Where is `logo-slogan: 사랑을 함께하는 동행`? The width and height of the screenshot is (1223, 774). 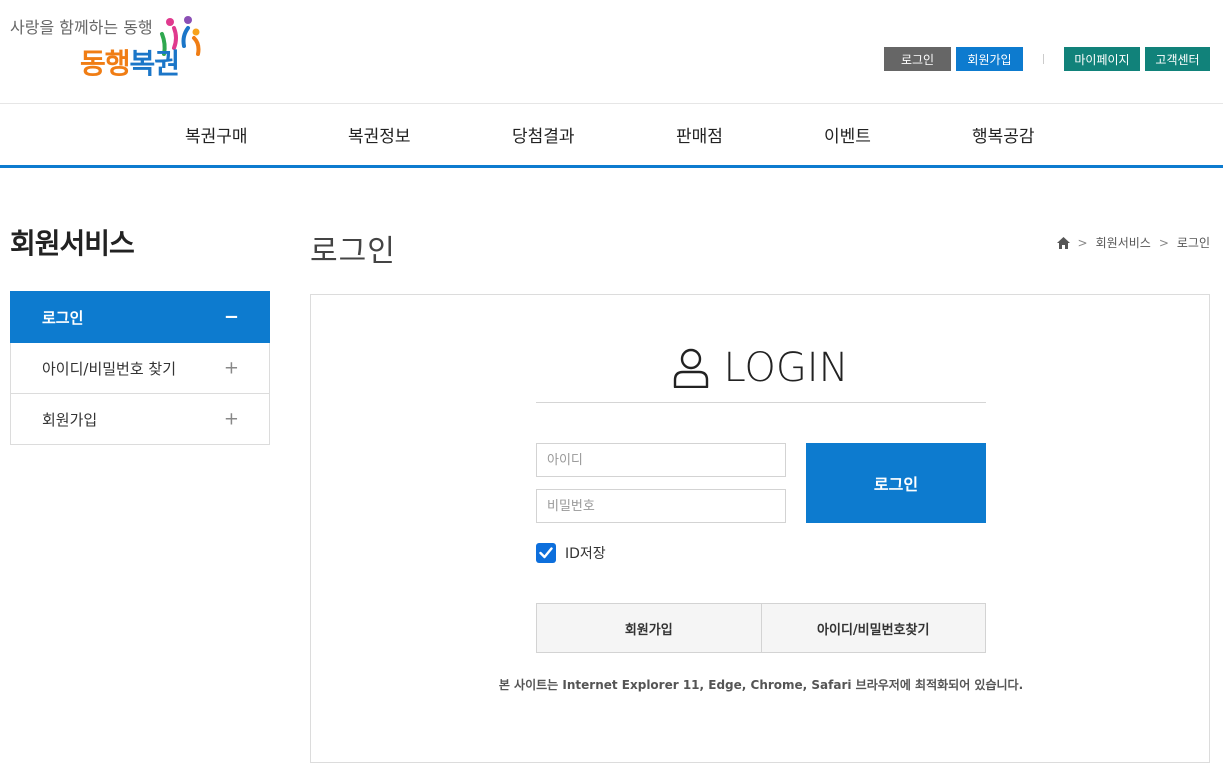
logo-slogan: 사랑을 함께하는 동행 is located at coordinates (81, 27).